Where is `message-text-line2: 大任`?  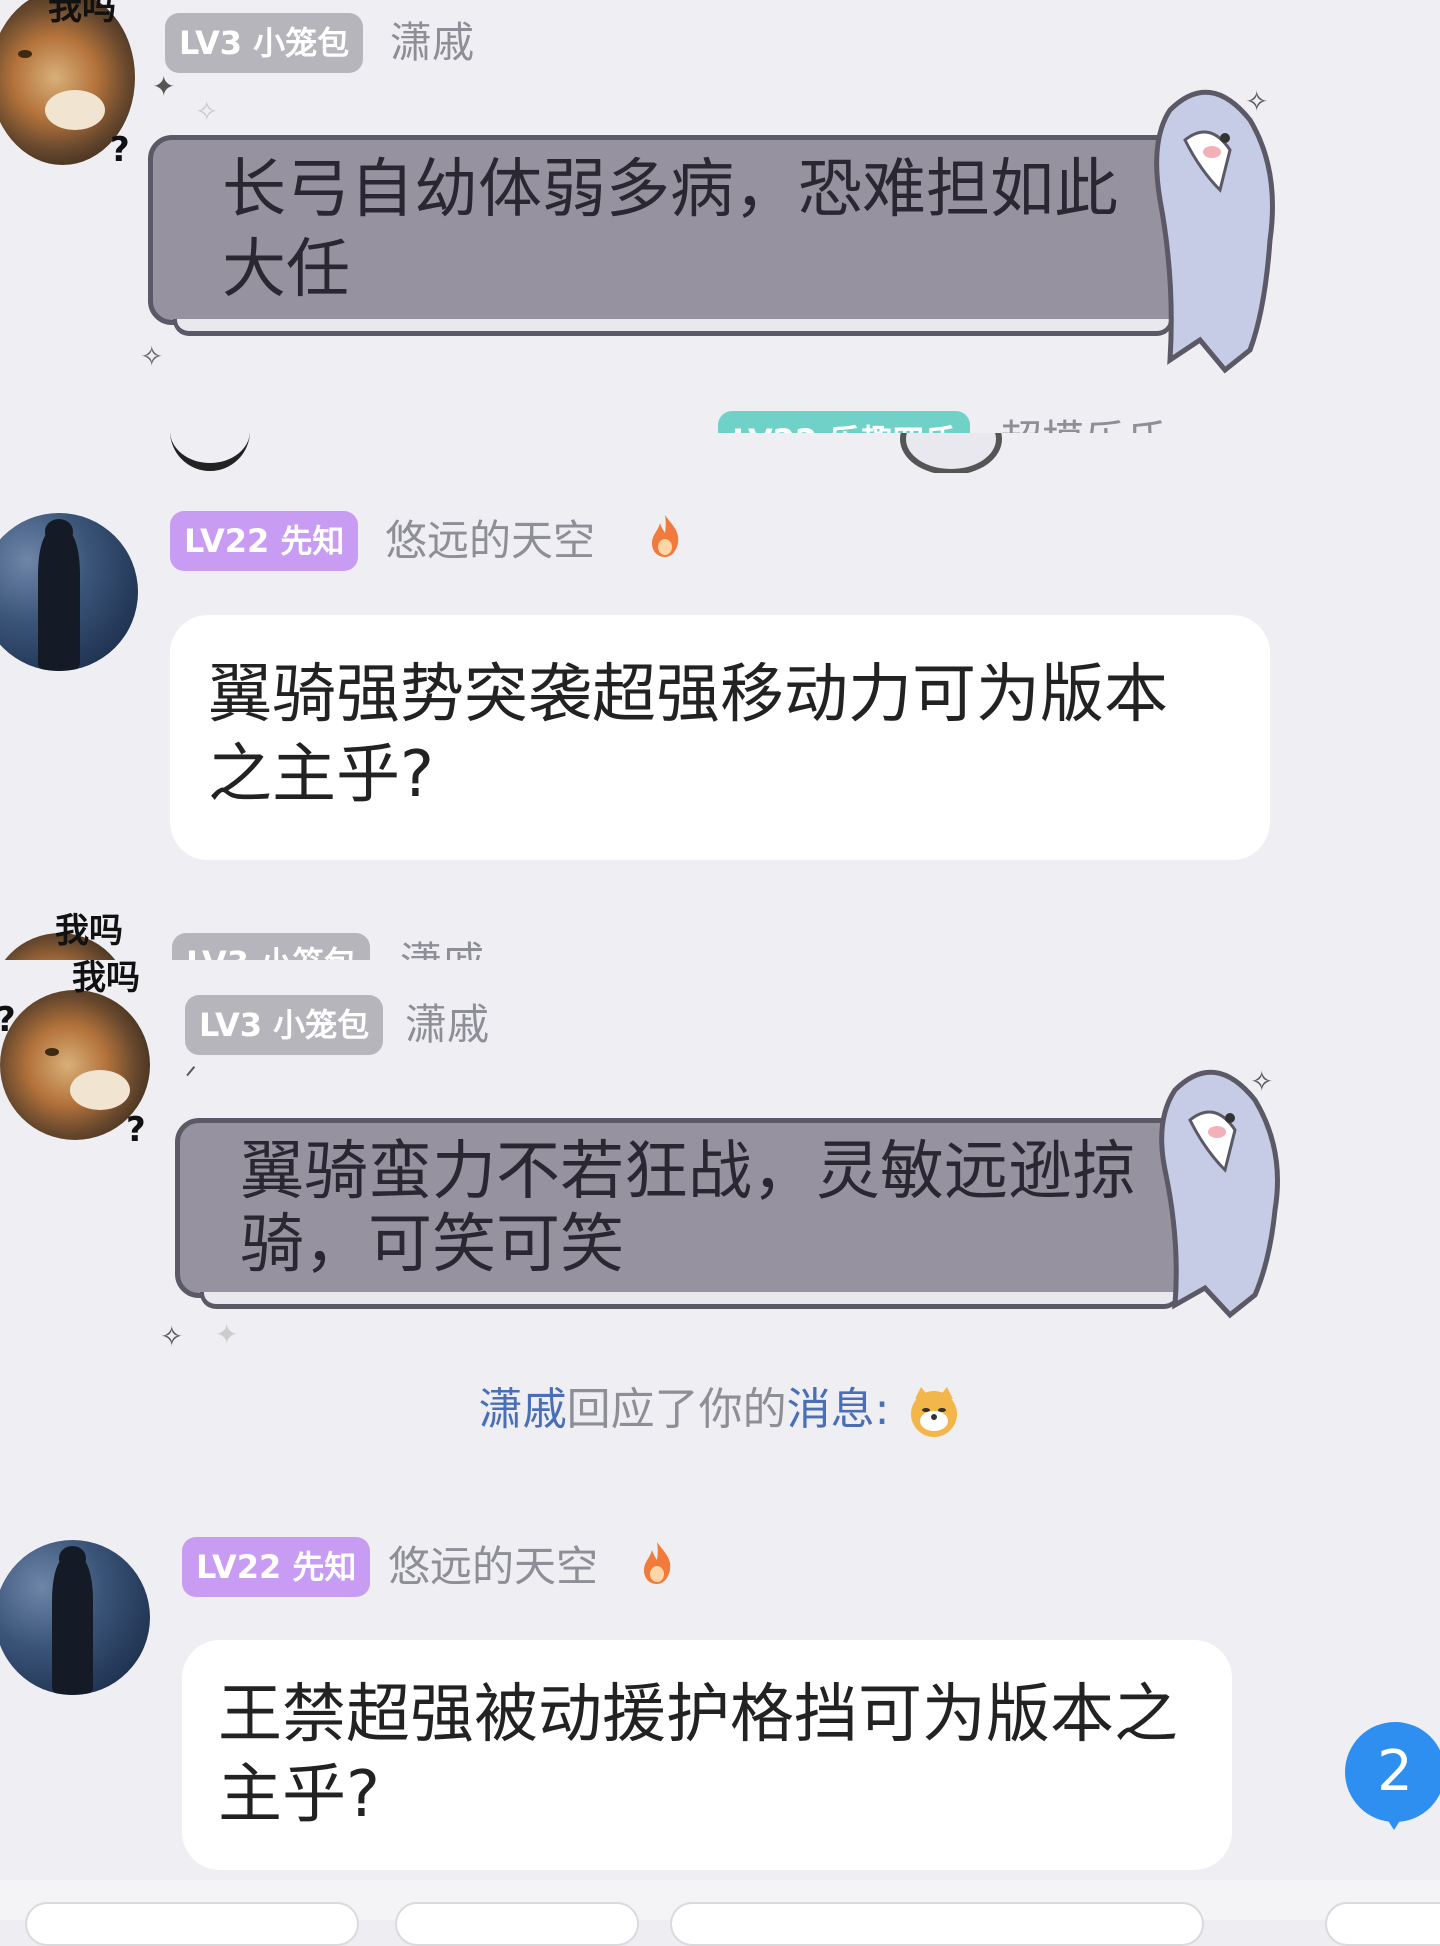
message-text-line2: 大任 is located at coordinates (286, 270).